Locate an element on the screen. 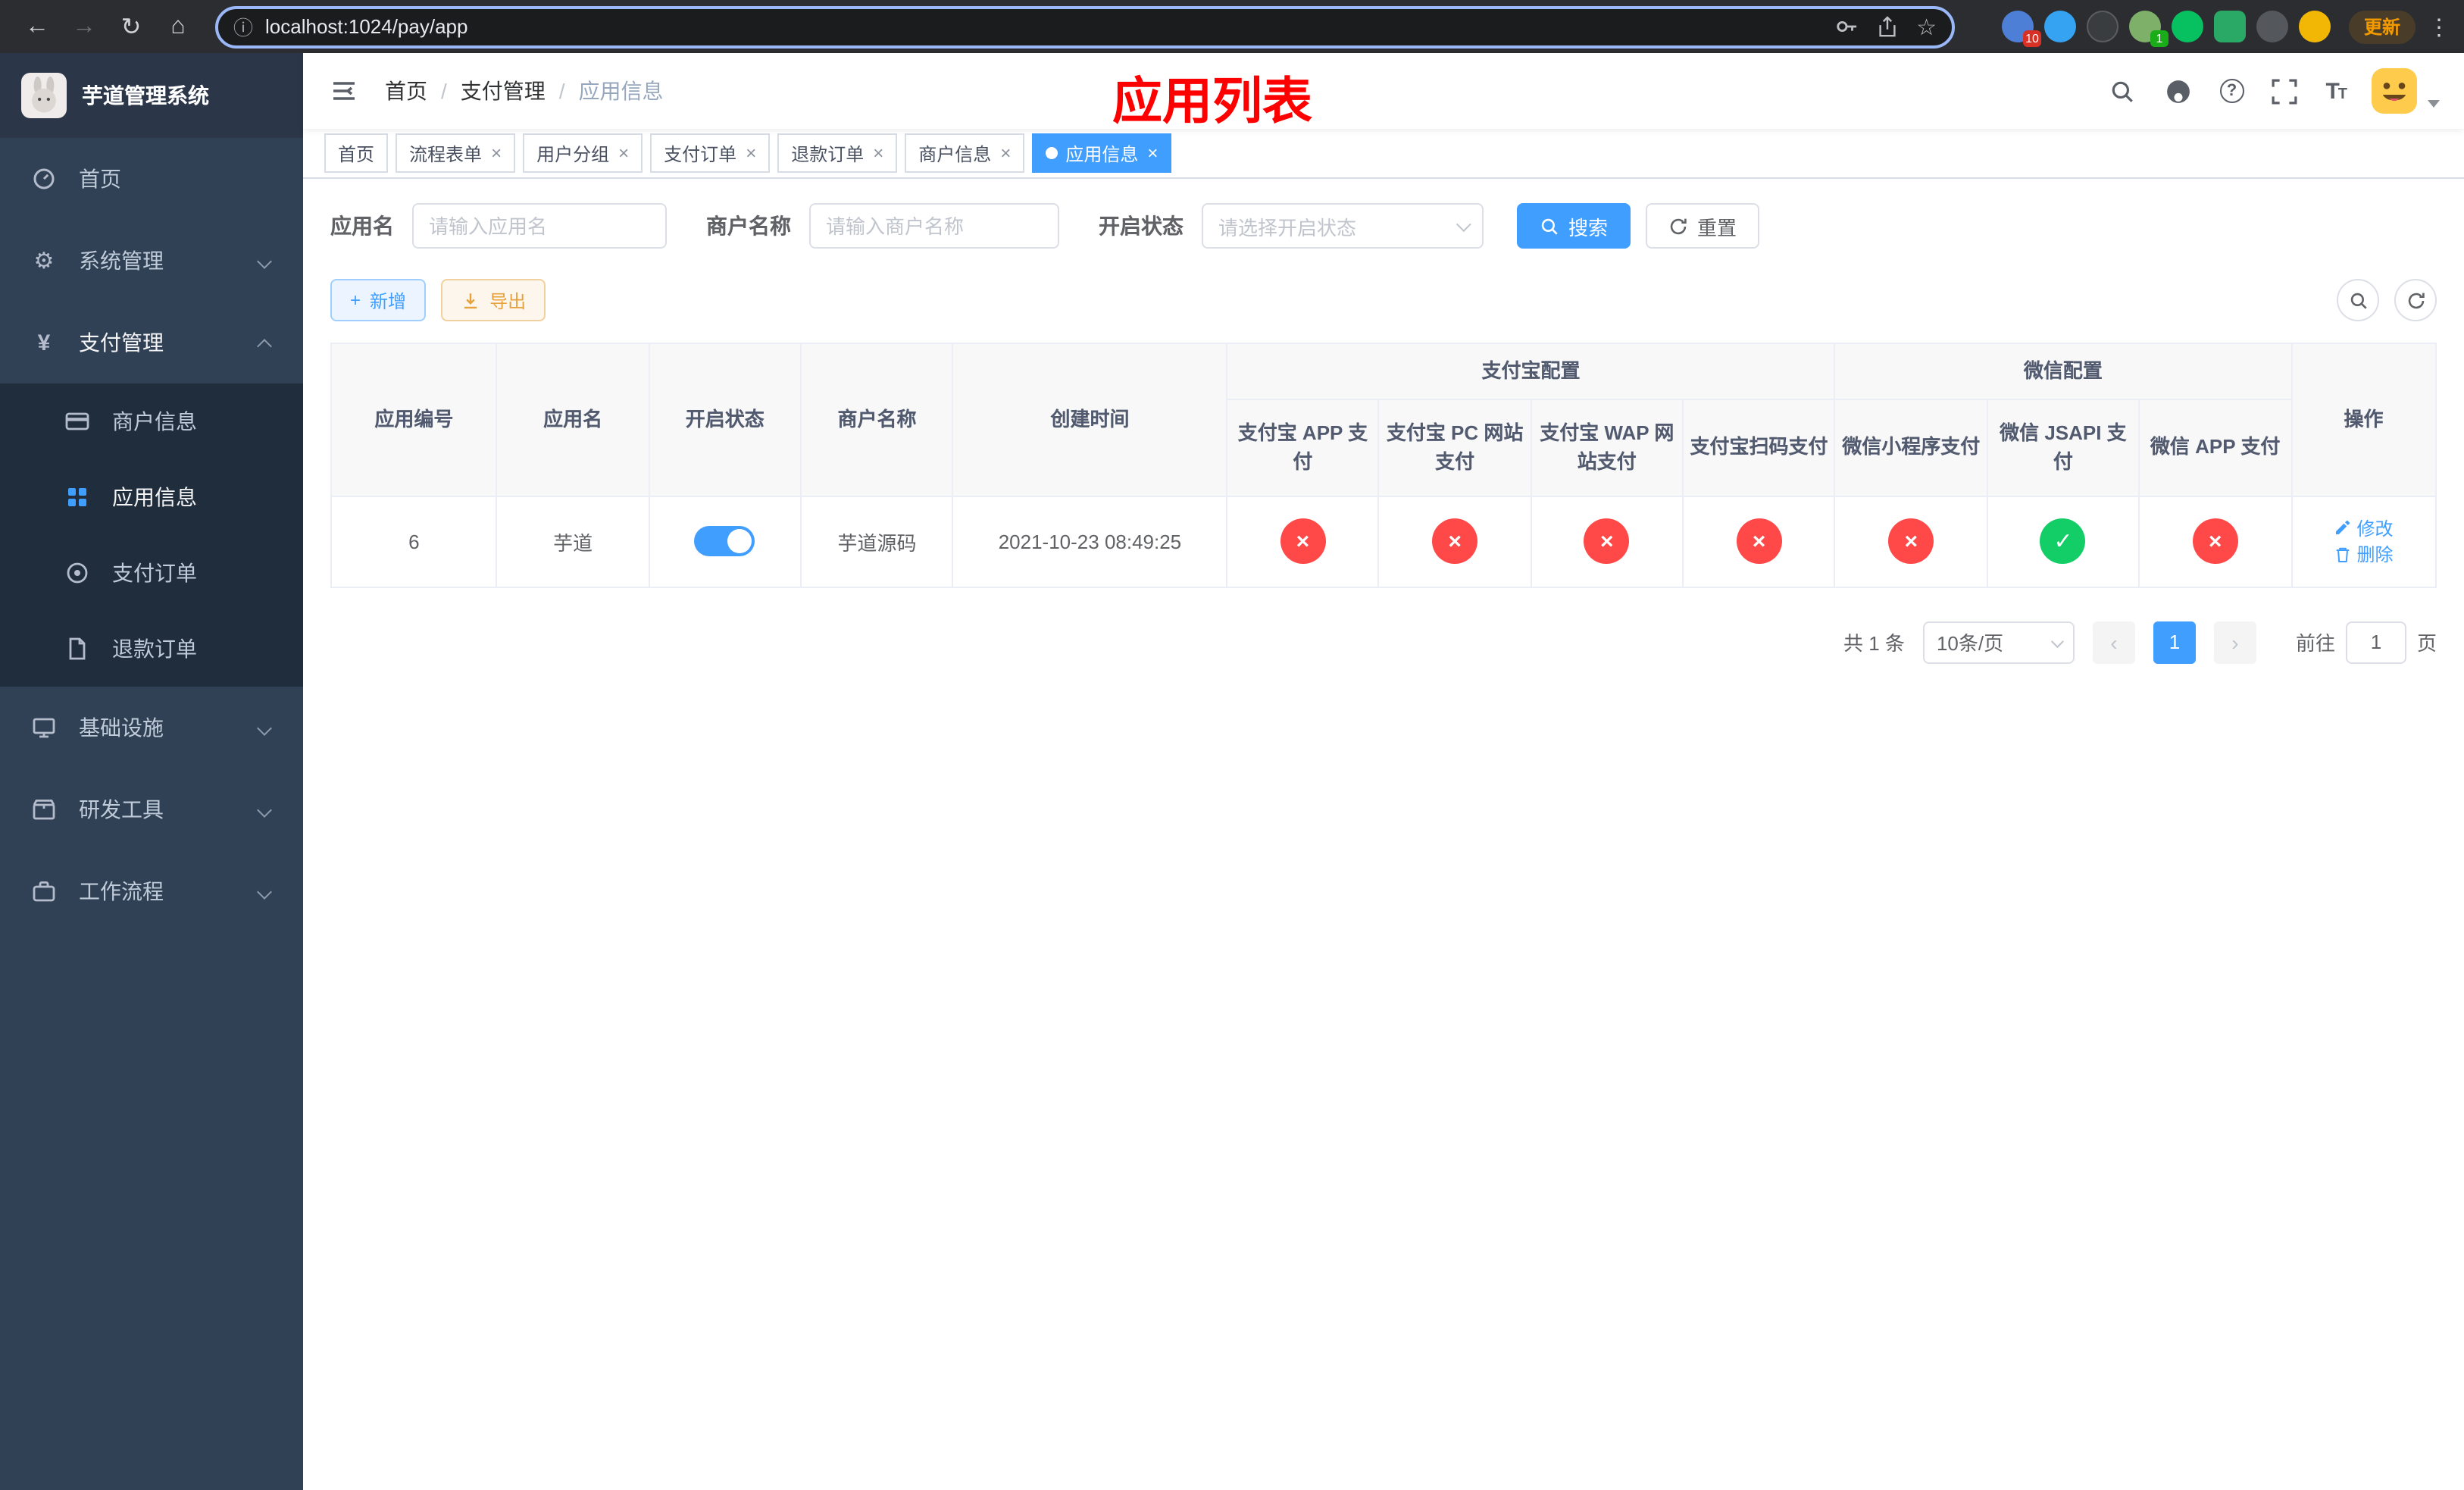 Image resolution: width=2464 pixels, height=1490 pixels. address-bar: ⓘ localhost:1024/pay/app ☆ is located at coordinates (1085, 27).